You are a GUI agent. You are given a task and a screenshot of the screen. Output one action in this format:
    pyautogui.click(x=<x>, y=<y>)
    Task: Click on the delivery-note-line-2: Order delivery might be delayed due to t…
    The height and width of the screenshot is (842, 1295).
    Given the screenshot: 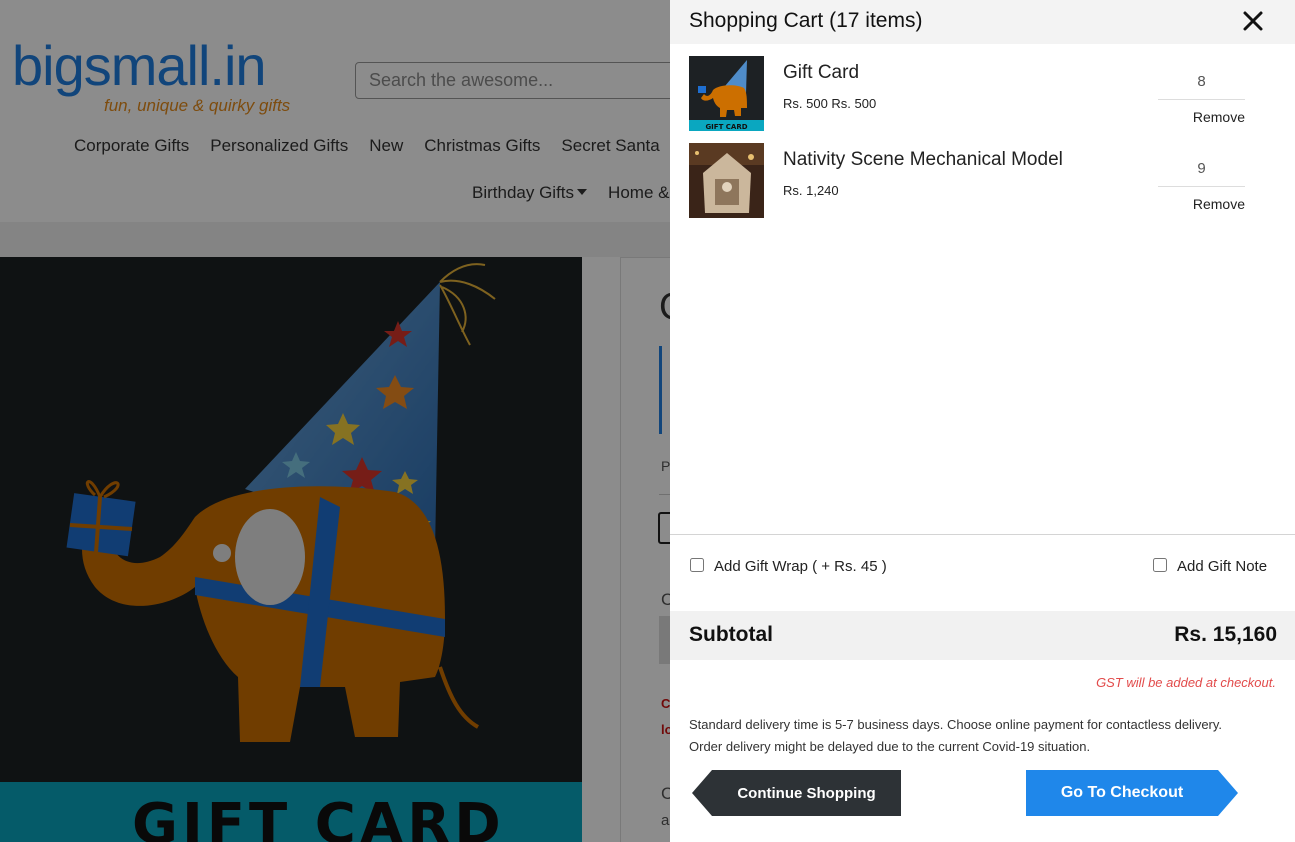 What is the action you would take?
    pyautogui.click(x=890, y=746)
    